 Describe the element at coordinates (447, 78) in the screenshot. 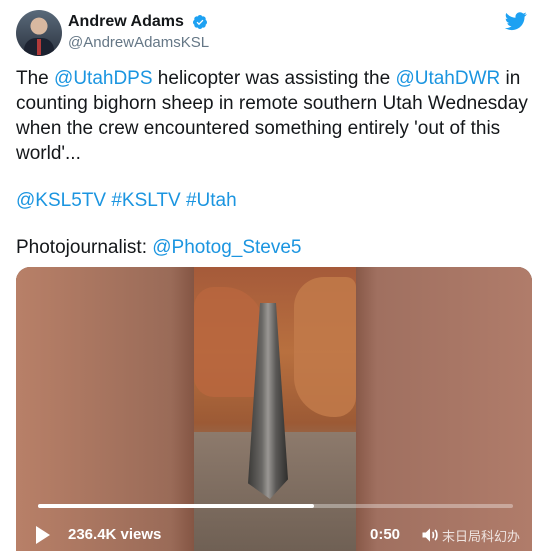

I see `mention-utahdwr: @UtahDWR` at that location.